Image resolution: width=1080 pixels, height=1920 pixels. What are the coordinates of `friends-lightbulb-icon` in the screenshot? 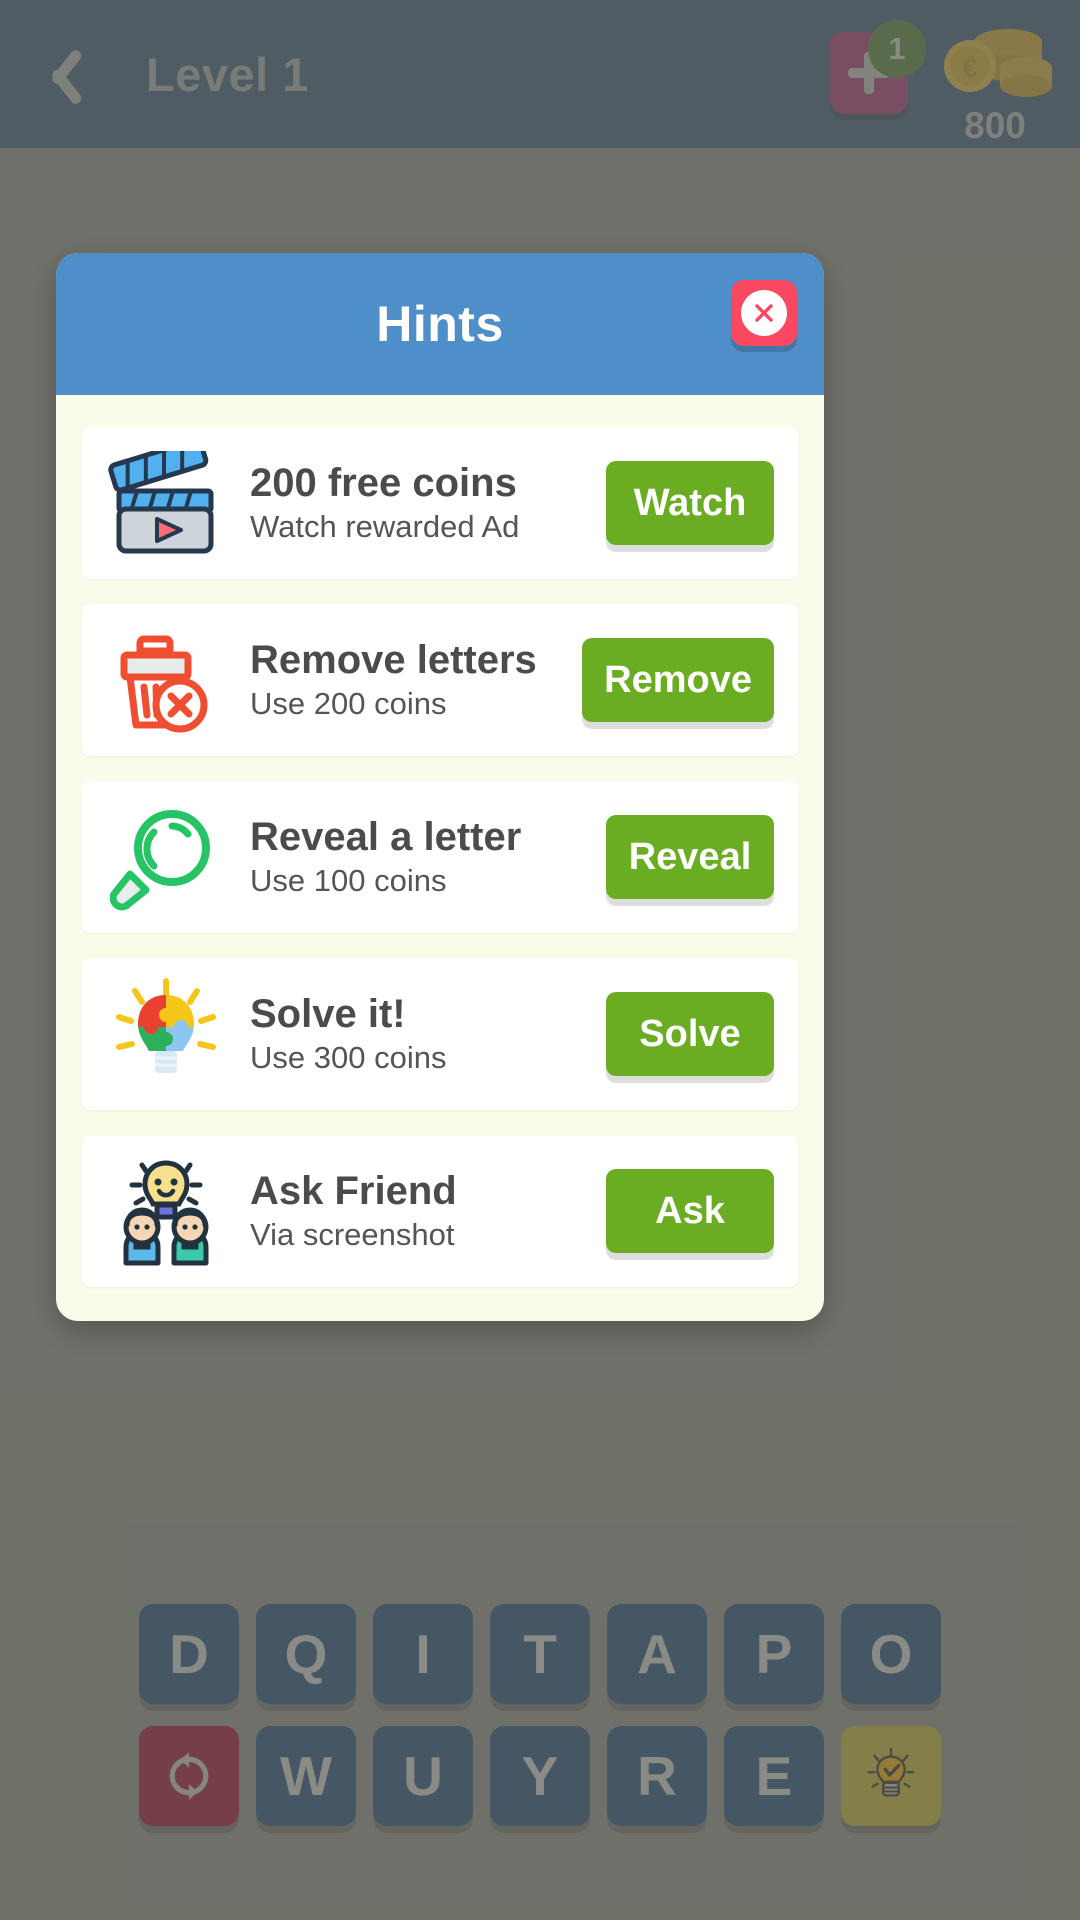 It's located at (166, 1211).